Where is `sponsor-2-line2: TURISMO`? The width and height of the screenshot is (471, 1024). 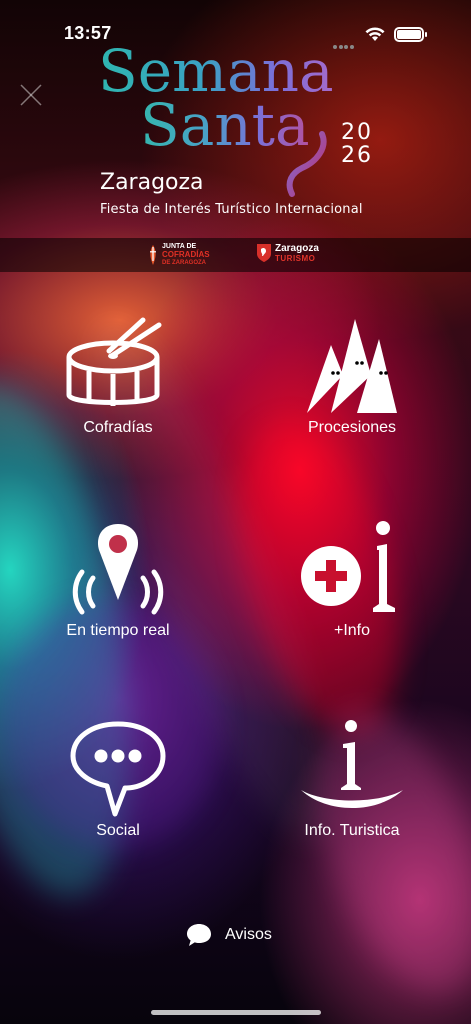 sponsor-2-line2: TURISMO is located at coordinates (295, 258).